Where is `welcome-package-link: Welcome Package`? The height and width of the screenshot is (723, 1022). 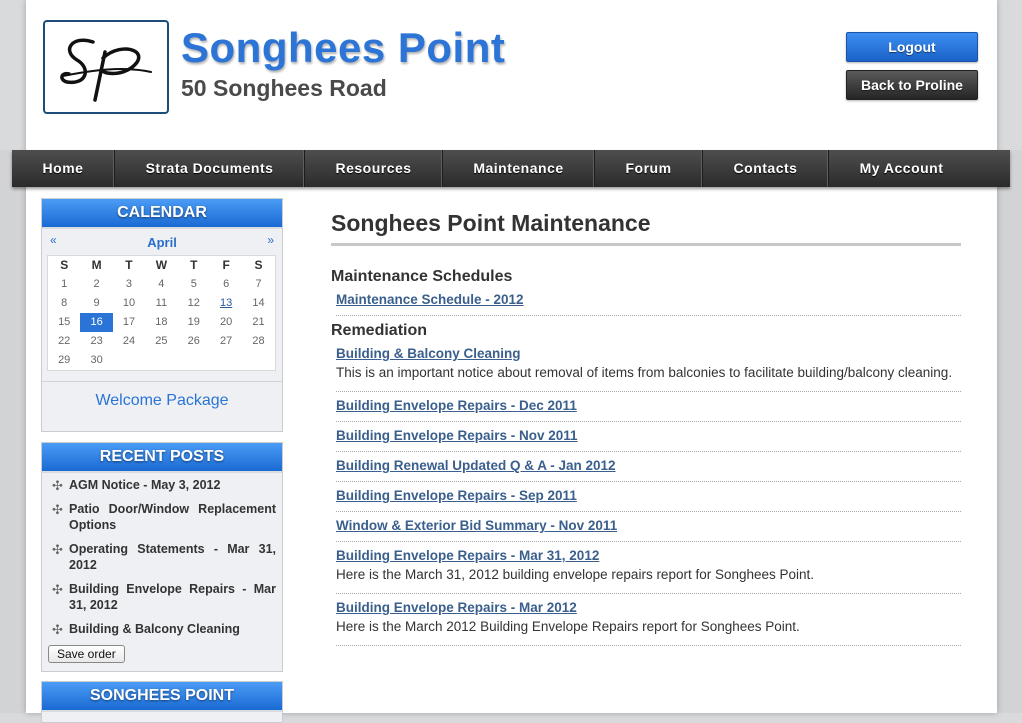
welcome-package-link: Welcome Package is located at coordinates (162, 400).